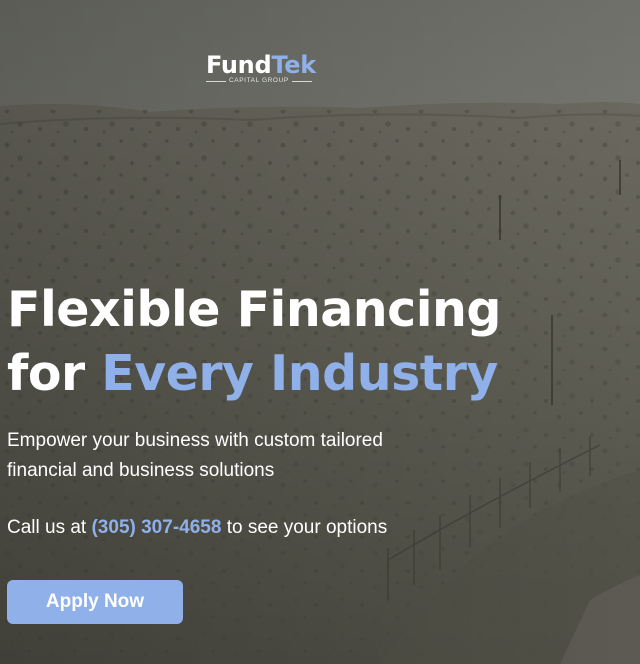 The width and height of the screenshot is (640, 664). I want to click on call-us-prefix: Call us at, so click(49, 527).